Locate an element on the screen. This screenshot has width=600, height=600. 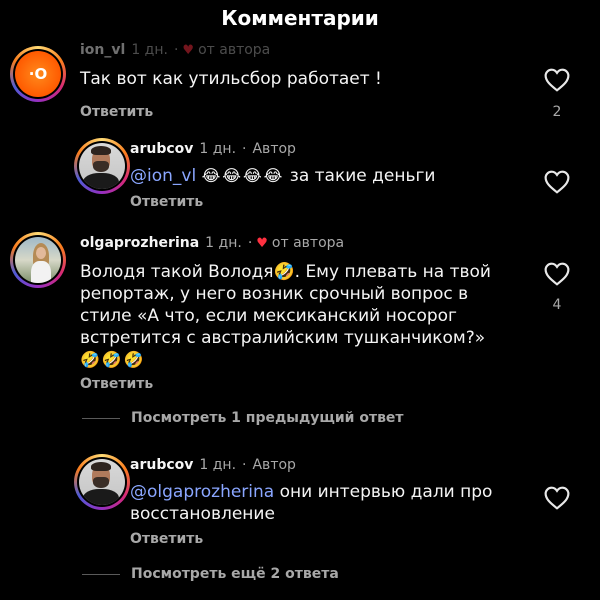
comment-header-ion-vl: ion_vl 1 дн. · ♥ от автора is located at coordinates (175, 50).